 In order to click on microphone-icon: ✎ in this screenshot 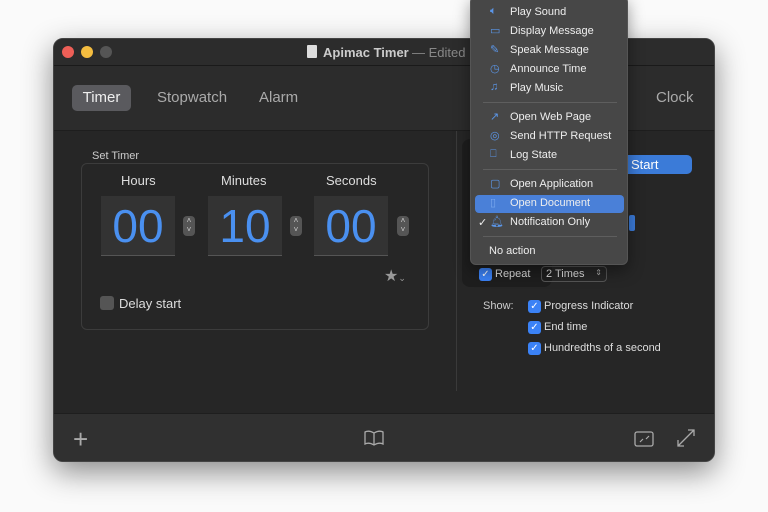, I will do `click(495, 50)`.